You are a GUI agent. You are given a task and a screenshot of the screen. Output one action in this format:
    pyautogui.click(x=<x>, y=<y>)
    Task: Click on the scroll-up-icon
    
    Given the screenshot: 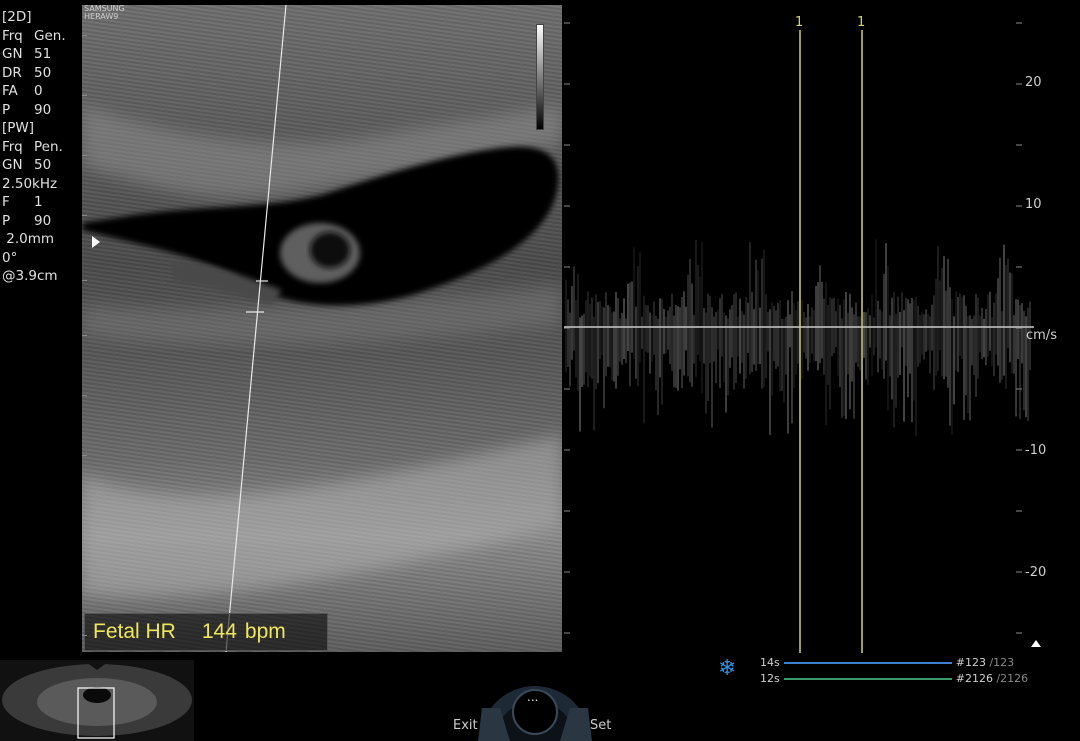 What is the action you would take?
    pyautogui.click(x=1036, y=643)
    